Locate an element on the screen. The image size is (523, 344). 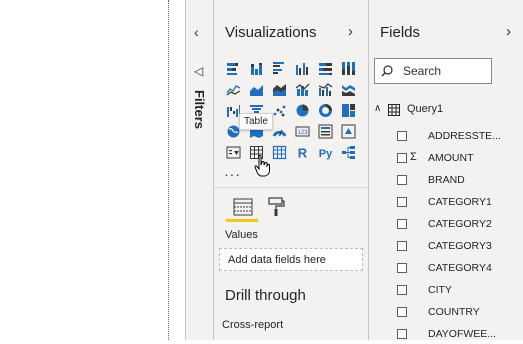
line-and-stacked-column-icon is located at coordinates (302, 90).